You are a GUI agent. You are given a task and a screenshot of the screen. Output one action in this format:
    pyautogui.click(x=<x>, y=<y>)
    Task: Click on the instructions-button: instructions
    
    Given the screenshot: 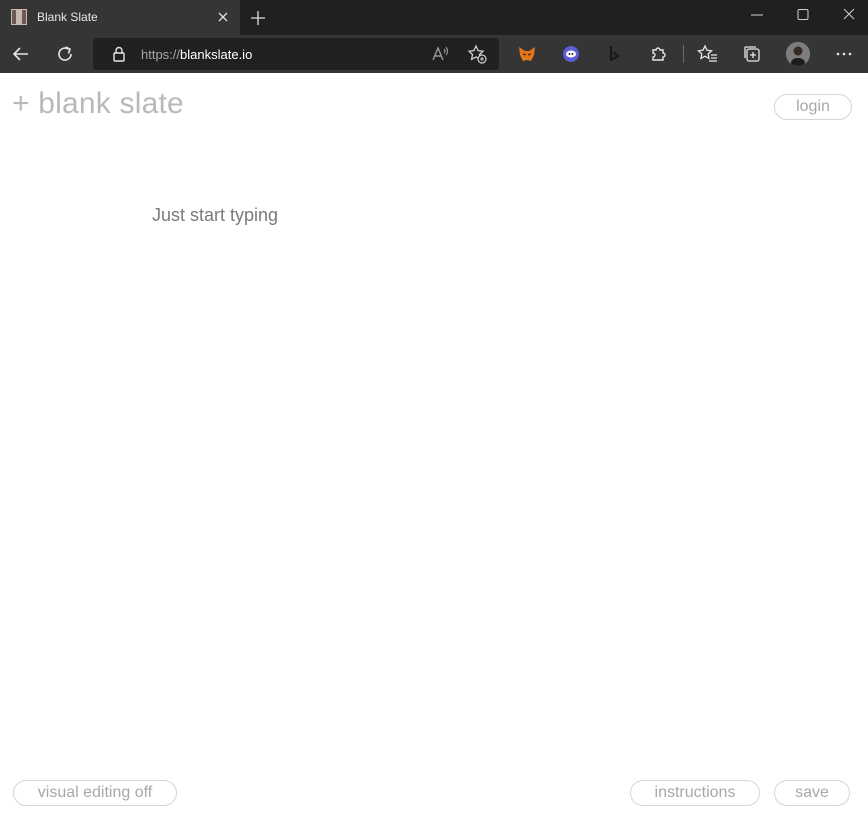 What is the action you would take?
    pyautogui.click(x=695, y=793)
    